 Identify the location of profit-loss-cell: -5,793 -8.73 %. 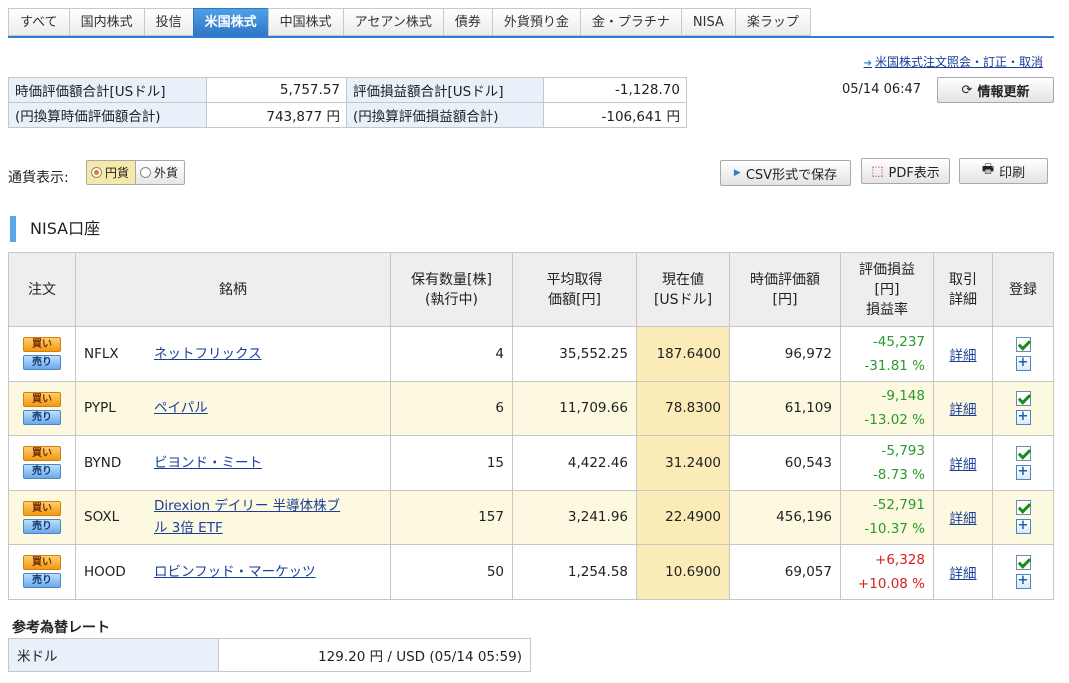
(887, 463).